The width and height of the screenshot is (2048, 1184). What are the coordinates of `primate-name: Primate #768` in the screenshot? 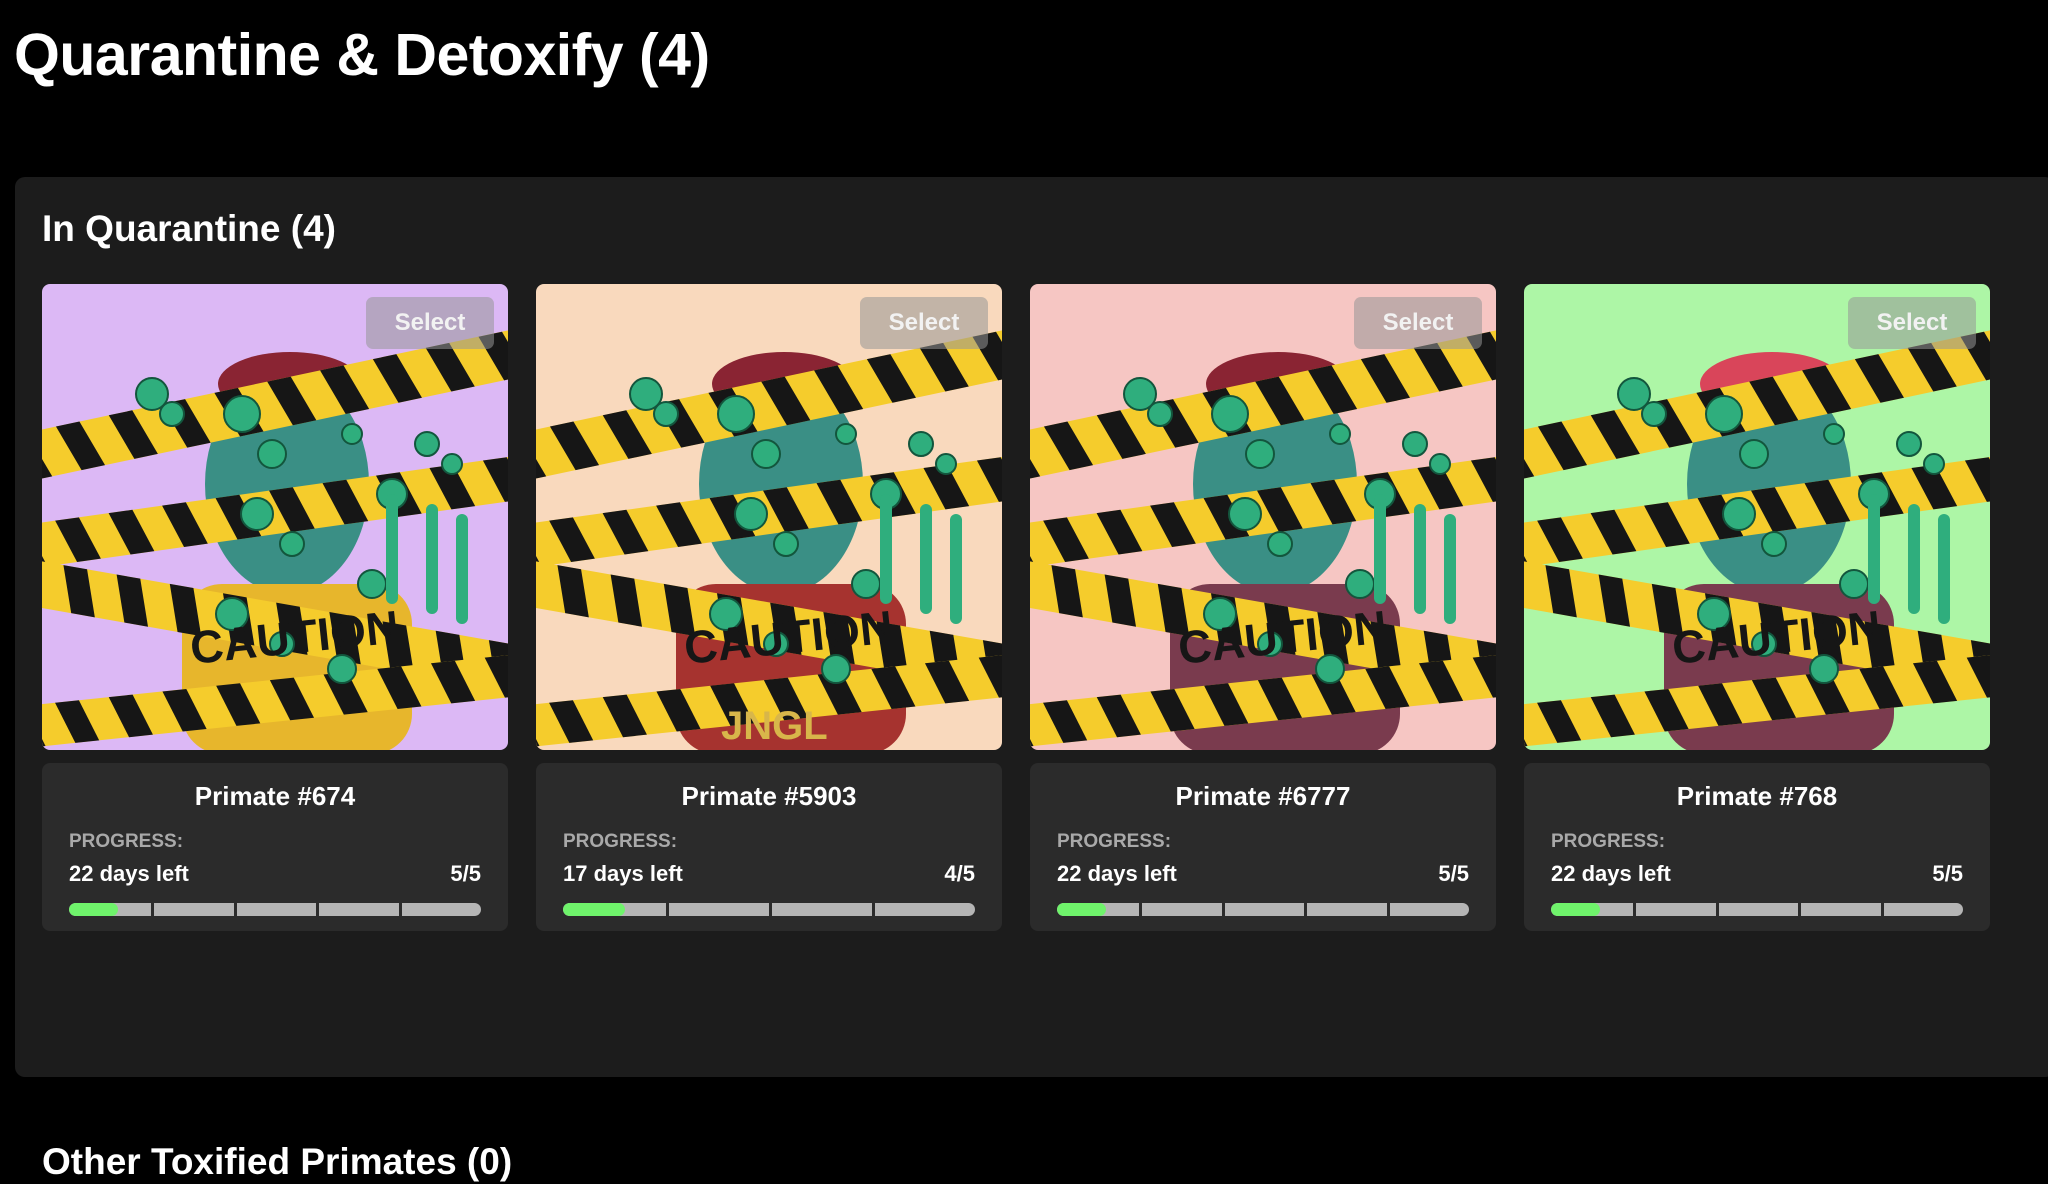 It's located at (1757, 796).